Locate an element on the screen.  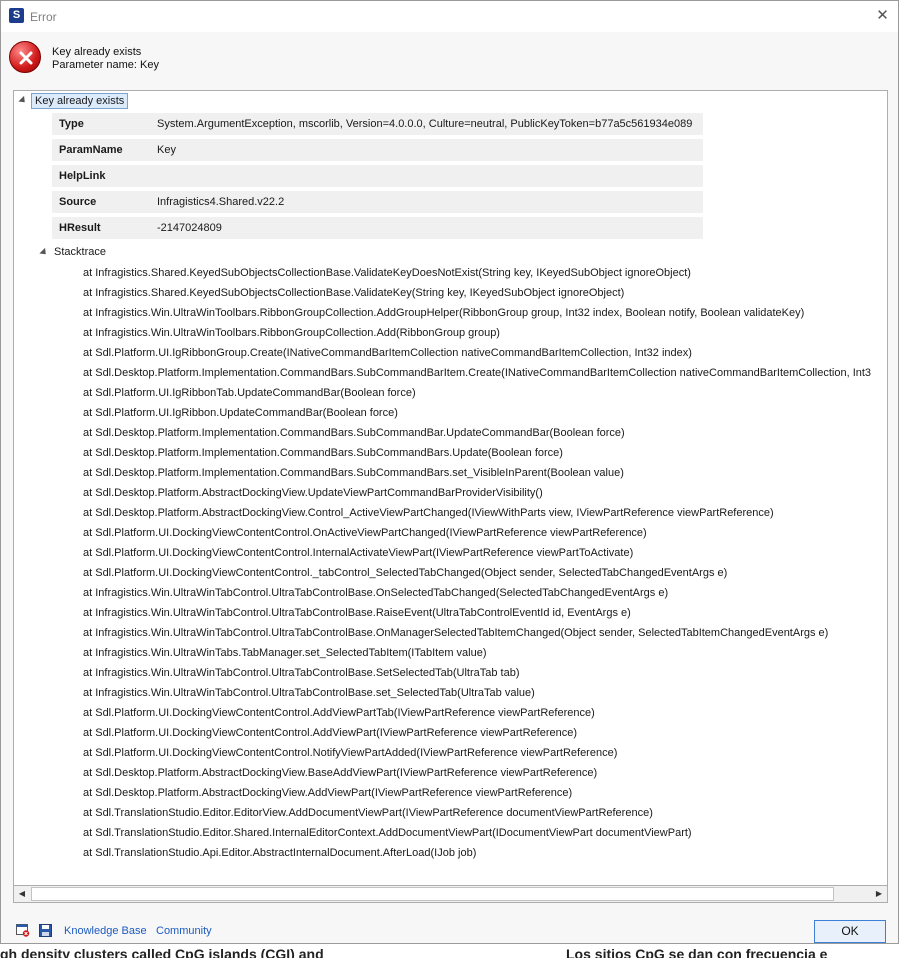
property-key: ParamName is located at coordinates (91, 150).